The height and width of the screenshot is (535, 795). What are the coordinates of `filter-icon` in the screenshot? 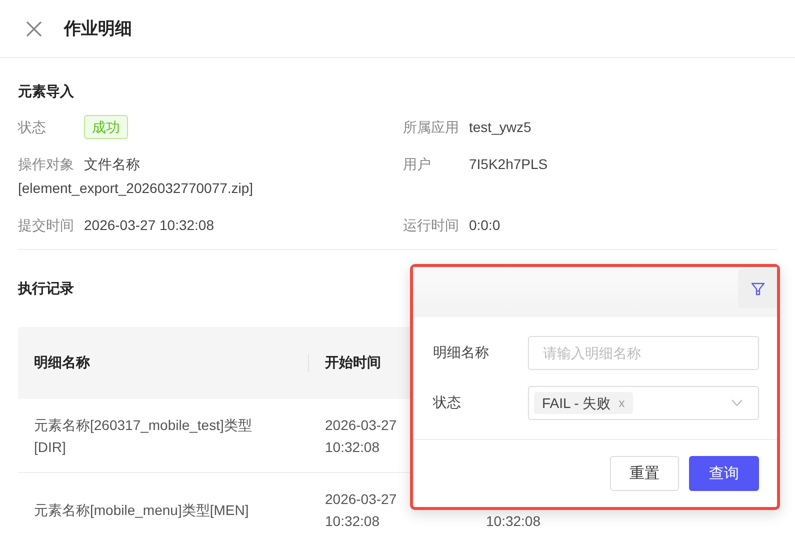 It's located at (757, 289).